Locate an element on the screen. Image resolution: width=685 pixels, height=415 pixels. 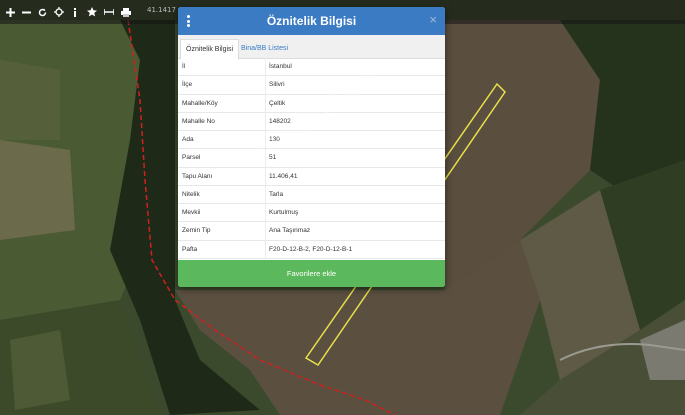
table-row: İlçe Silivri is located at coordinates (311, 85).